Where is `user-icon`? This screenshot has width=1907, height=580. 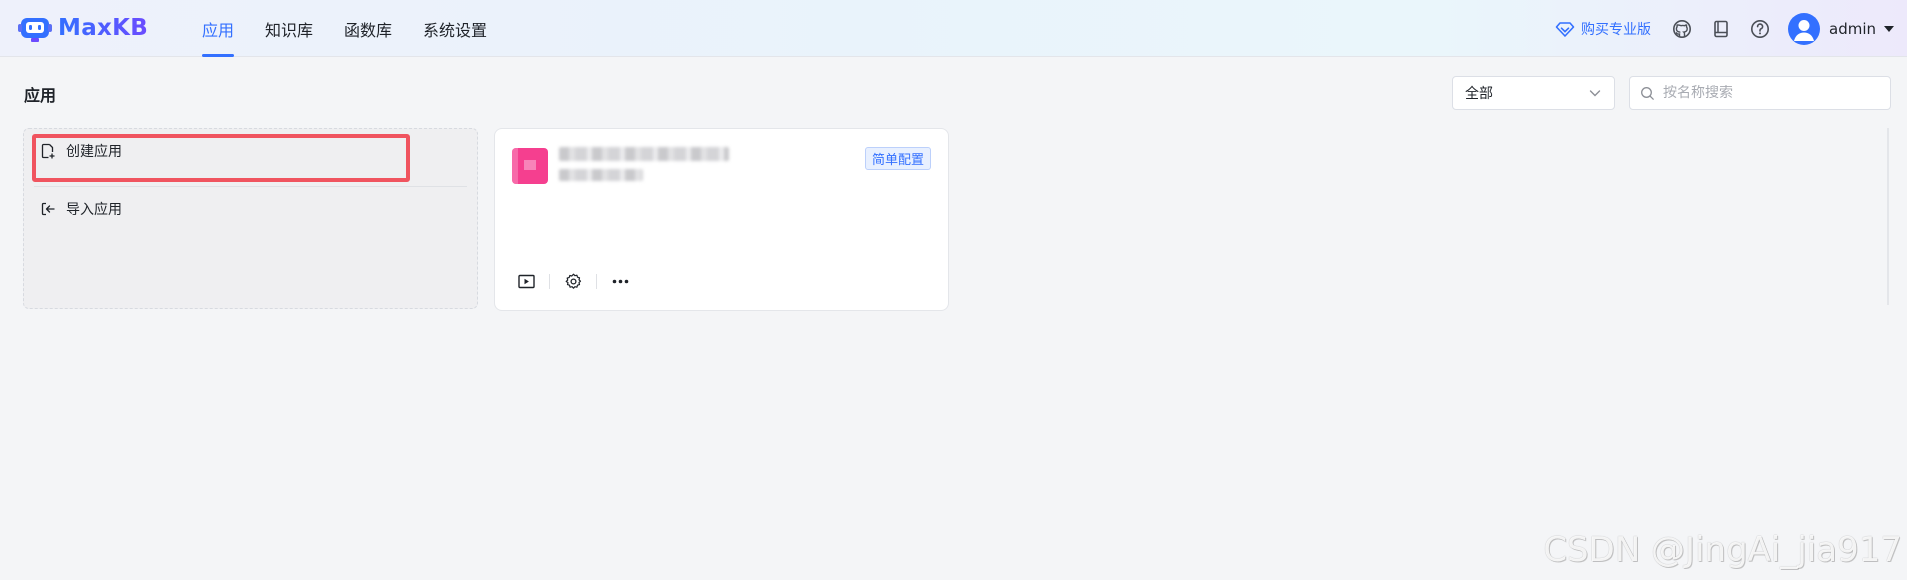 user-icon is located at coordinates (1804, 30).